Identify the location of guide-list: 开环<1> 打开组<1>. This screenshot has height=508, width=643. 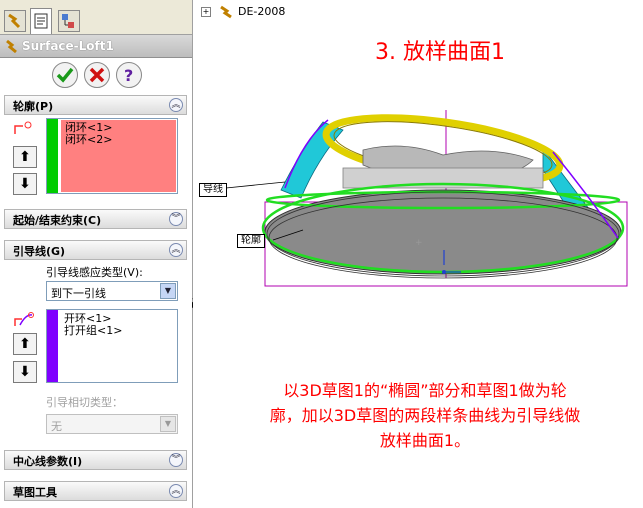
(112, 346).